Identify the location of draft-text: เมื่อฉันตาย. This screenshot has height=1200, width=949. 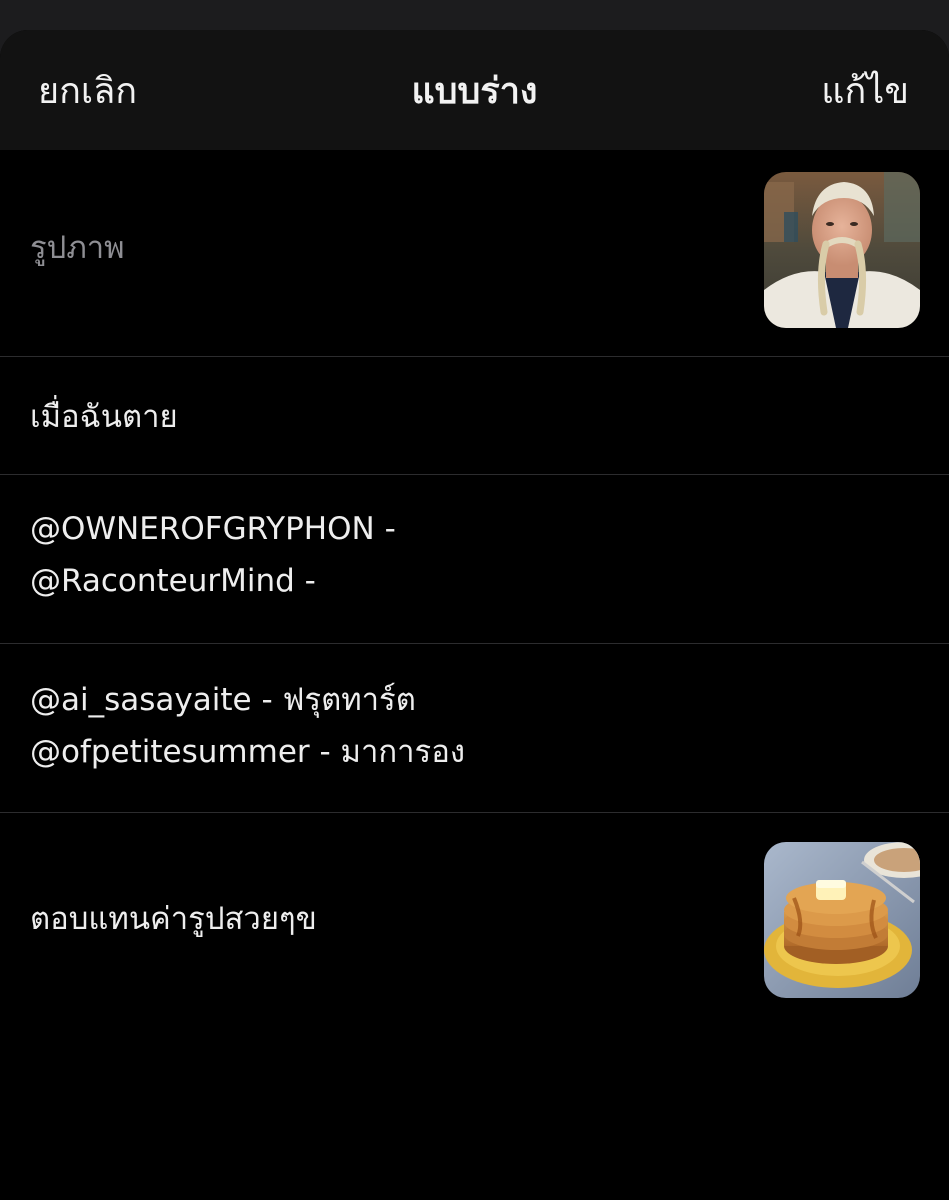
(104, 417).